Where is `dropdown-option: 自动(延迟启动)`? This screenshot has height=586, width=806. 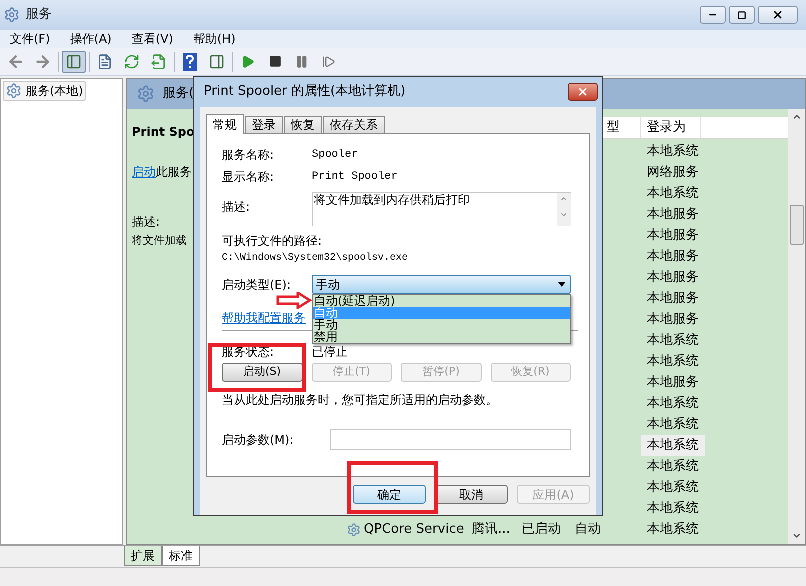
dropdown-option: 自动(延迟启动) is located at coordinates (441, 301).